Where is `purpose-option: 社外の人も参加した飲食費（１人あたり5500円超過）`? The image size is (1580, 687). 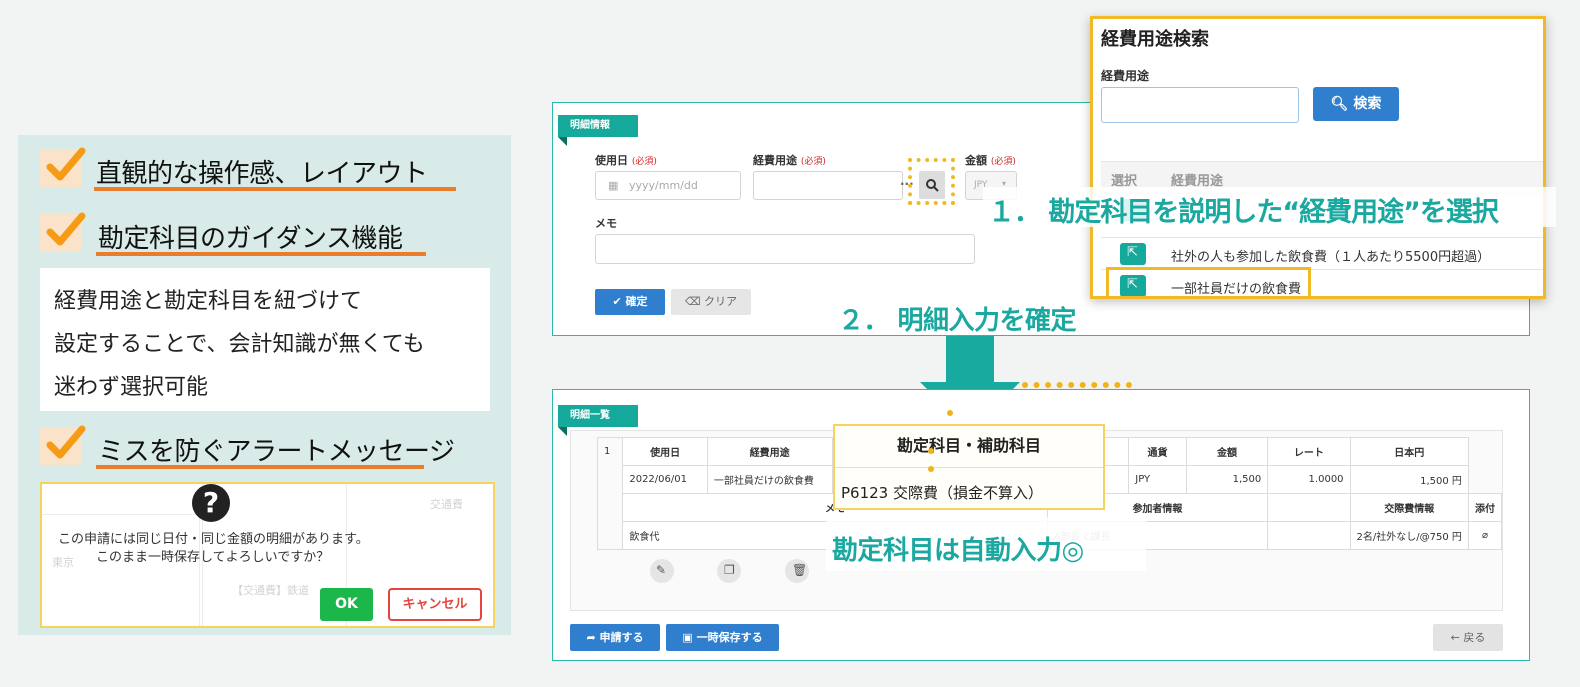 purpose-option: 社外の人も参加した飲食費（１人あたり5500円超過） is located at coordinates (1331, 257).